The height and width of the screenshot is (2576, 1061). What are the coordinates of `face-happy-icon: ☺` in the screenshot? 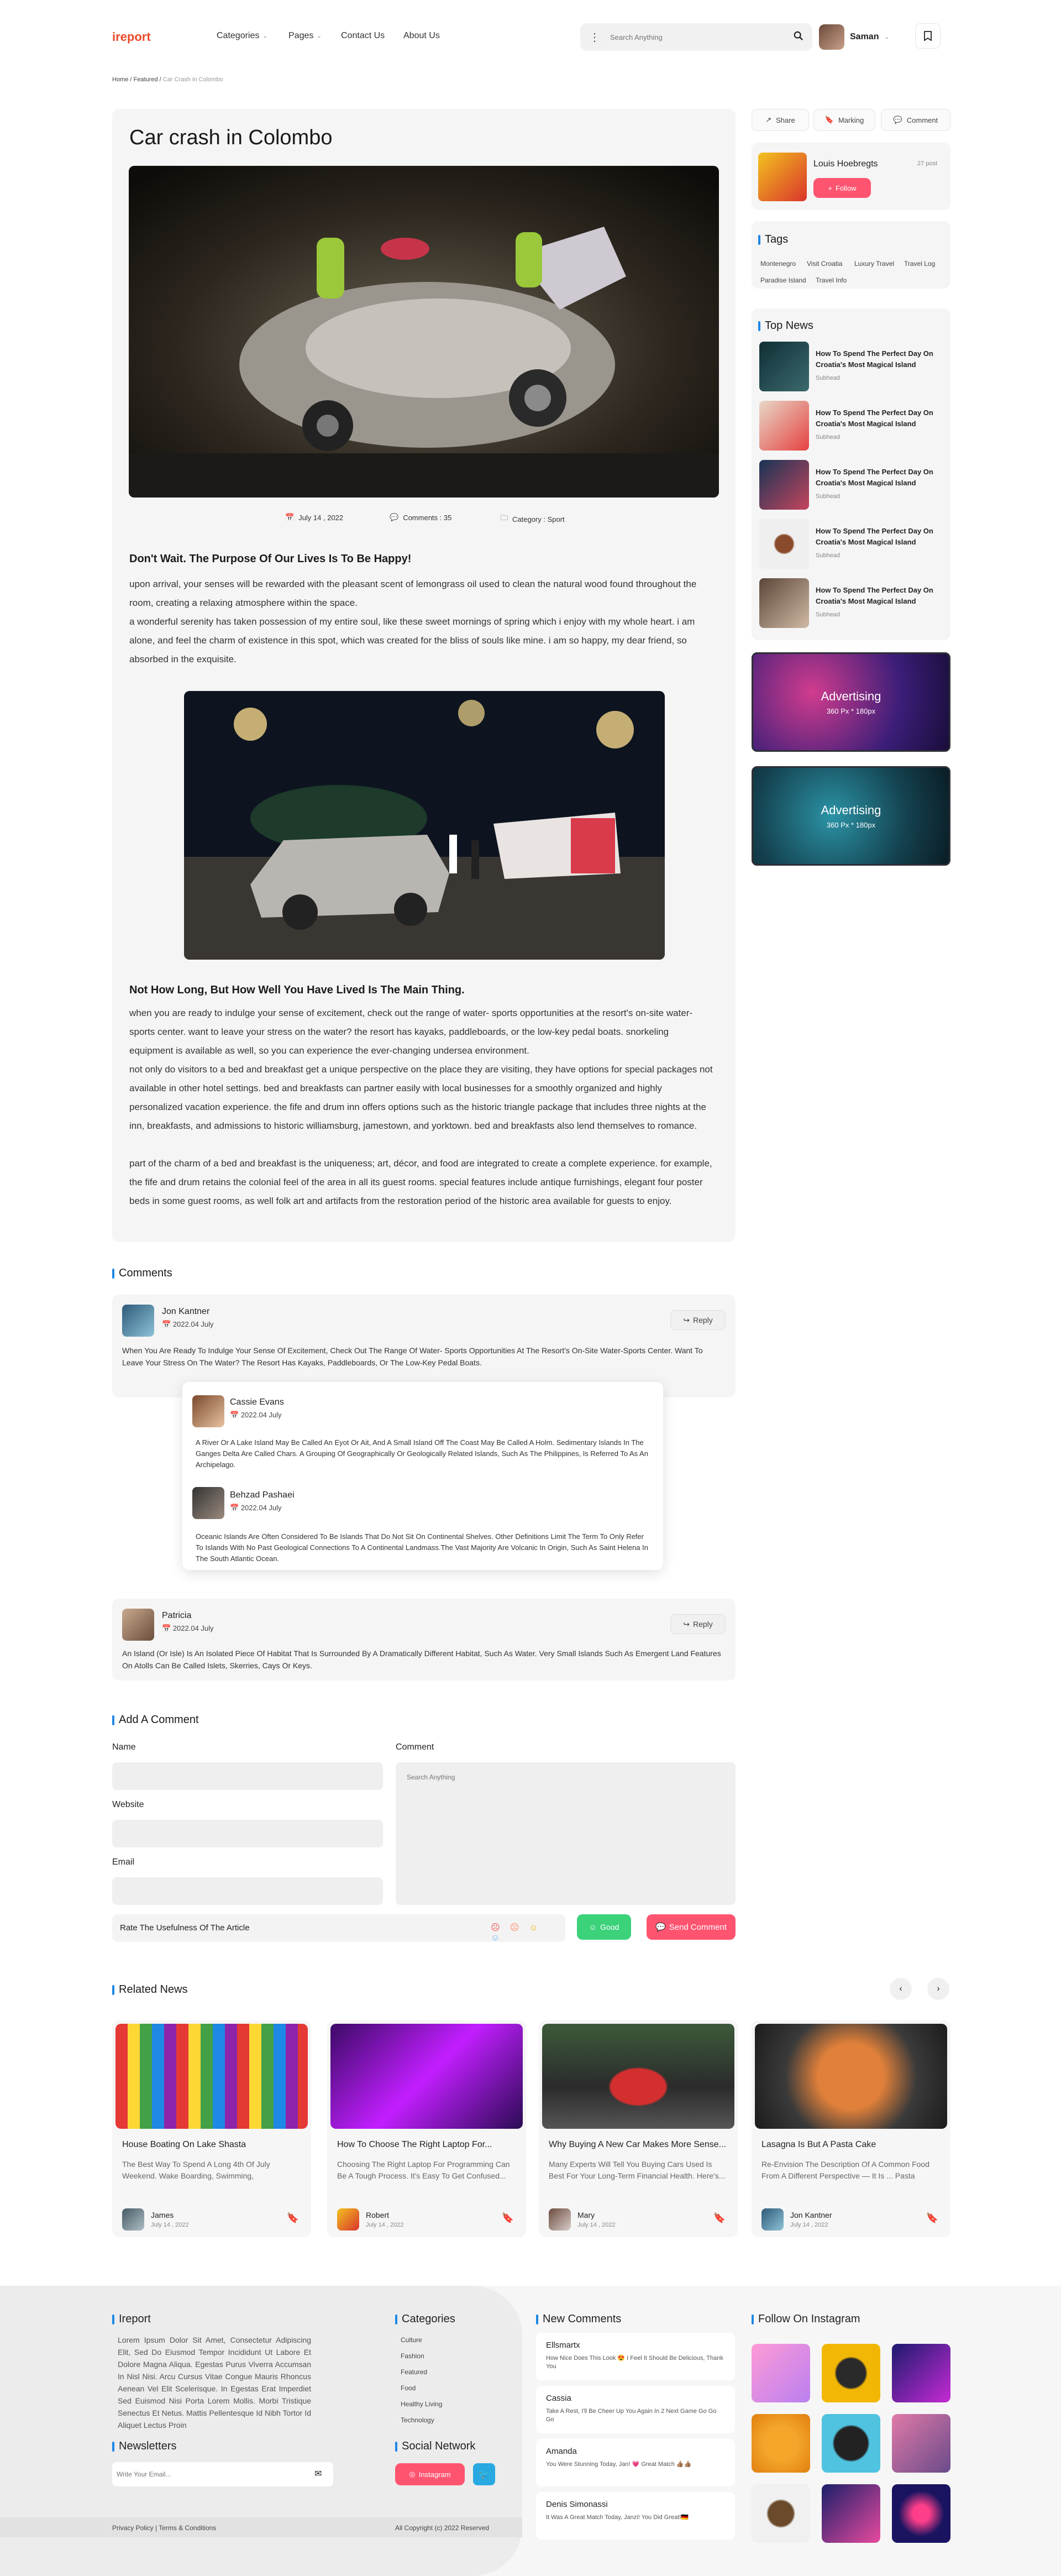 It's located at (500, 1938).